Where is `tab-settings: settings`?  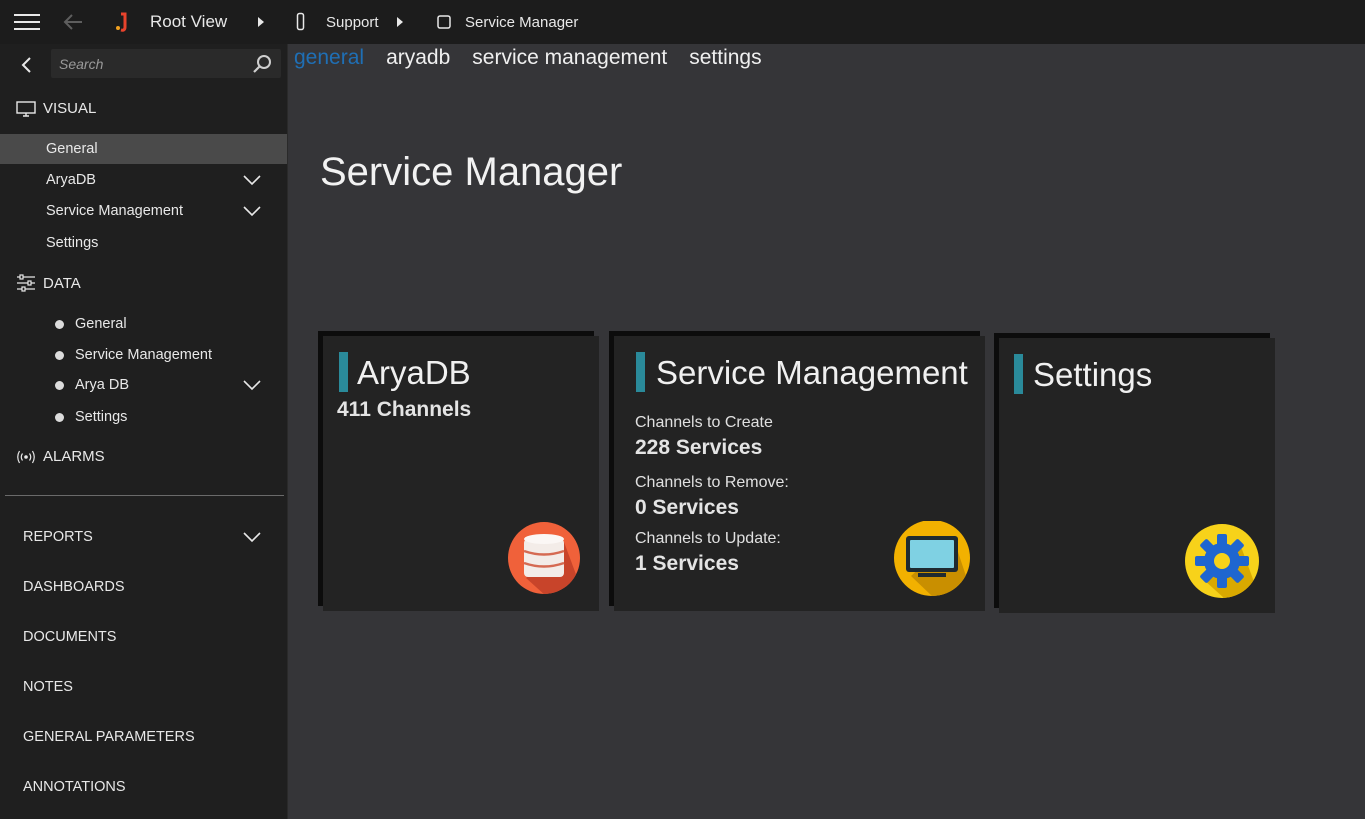 tab-settings: settings is located at coordinates (725, 58).